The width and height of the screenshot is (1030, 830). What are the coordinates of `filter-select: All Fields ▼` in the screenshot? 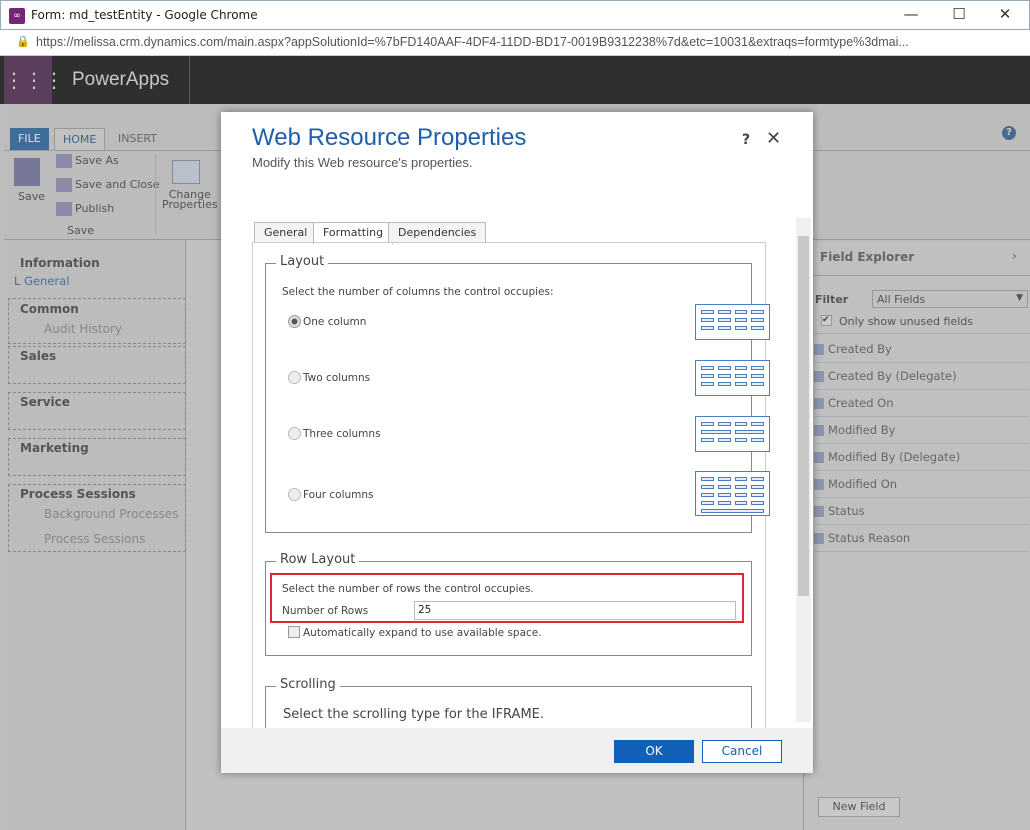 It's located at (950, 299).